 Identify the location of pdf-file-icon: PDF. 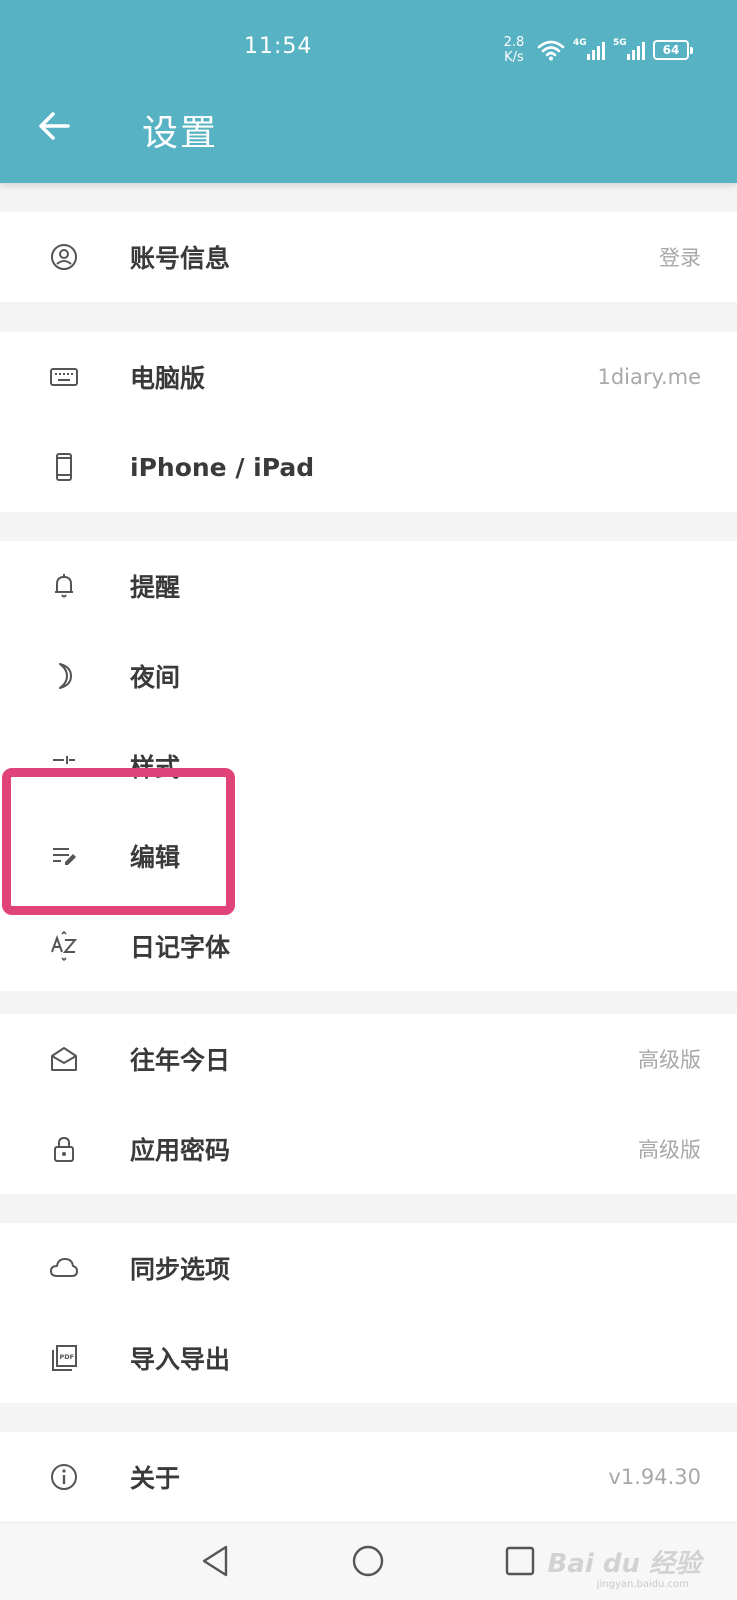
(64, 1358).